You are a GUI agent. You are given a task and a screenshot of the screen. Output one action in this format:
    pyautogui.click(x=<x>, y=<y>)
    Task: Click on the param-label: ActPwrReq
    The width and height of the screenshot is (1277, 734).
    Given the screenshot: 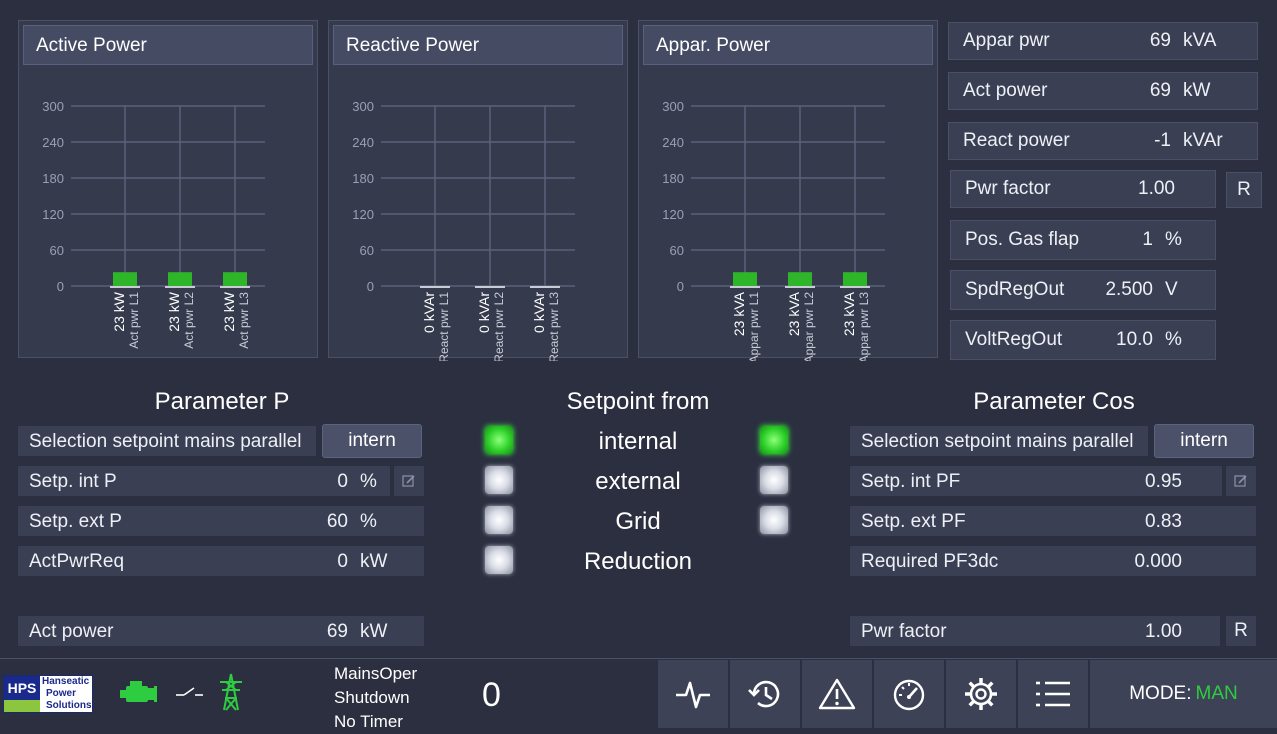 What is the action you would take?
    pyautogui.click(x=77, y=561)
    